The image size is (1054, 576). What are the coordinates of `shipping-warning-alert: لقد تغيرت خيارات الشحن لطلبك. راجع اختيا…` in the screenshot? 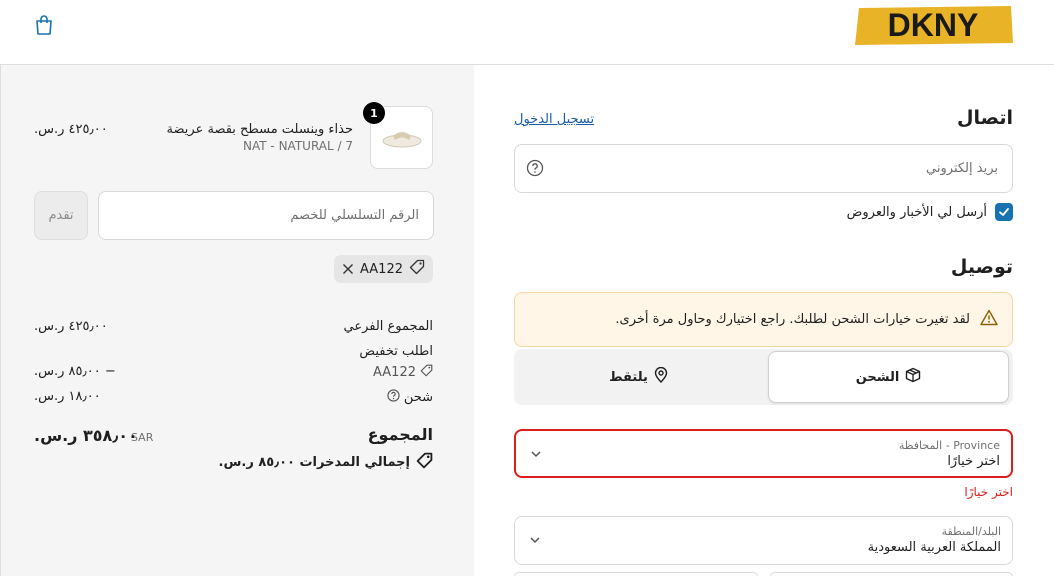 It's located at (763, 319).